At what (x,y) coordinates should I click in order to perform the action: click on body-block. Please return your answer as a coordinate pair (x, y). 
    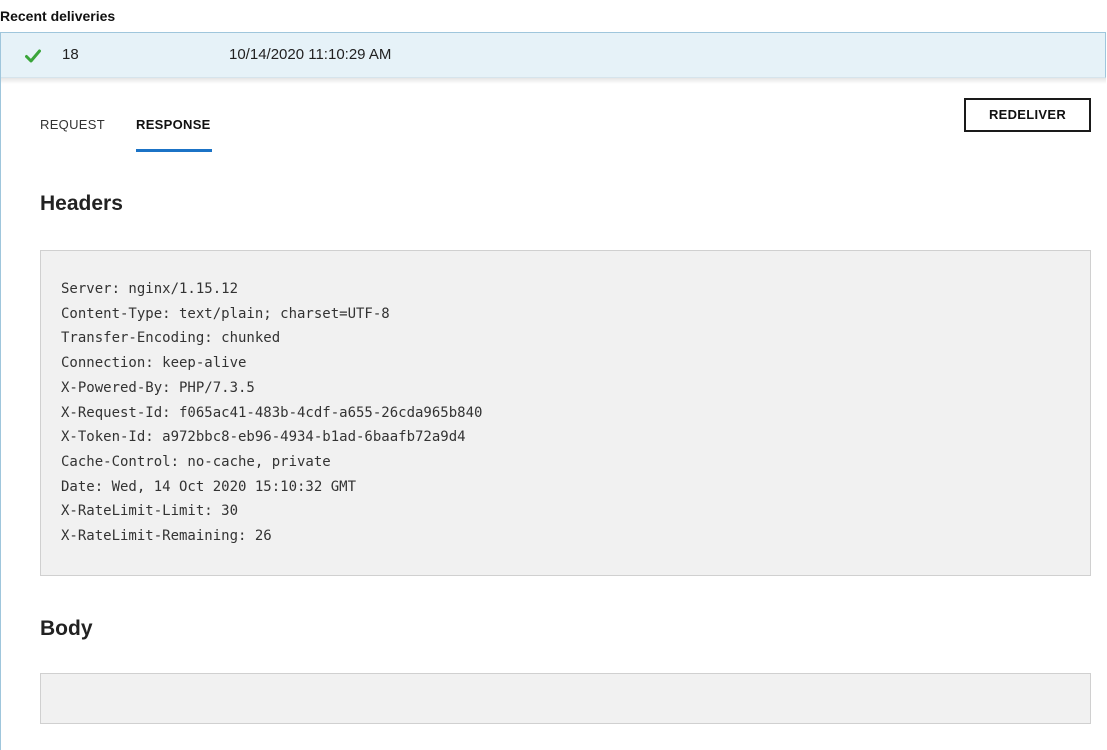
    Looking at the image, I should click on (565, 698).